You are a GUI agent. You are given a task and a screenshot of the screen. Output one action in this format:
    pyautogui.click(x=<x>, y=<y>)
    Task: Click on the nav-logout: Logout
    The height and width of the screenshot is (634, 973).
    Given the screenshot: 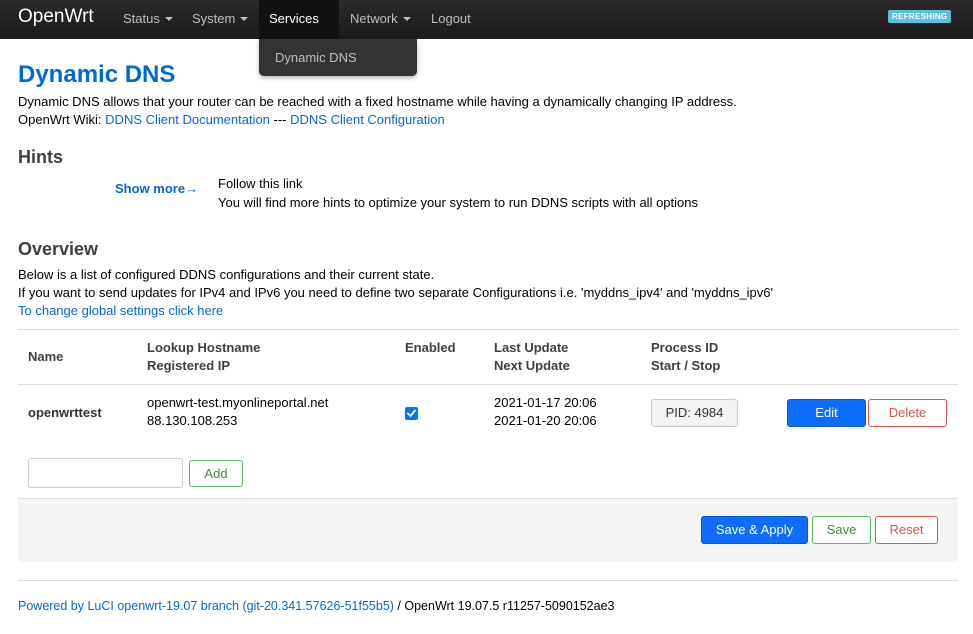 What is the action you would take?
    pyautogui.click(x=451, y=19)
    